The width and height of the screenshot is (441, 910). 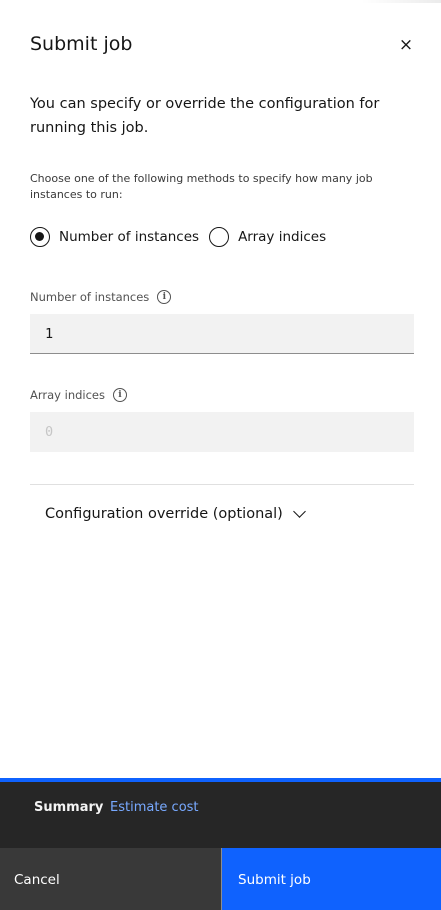 I want to click on chevron-down-icon, so click(x=299, y=511).